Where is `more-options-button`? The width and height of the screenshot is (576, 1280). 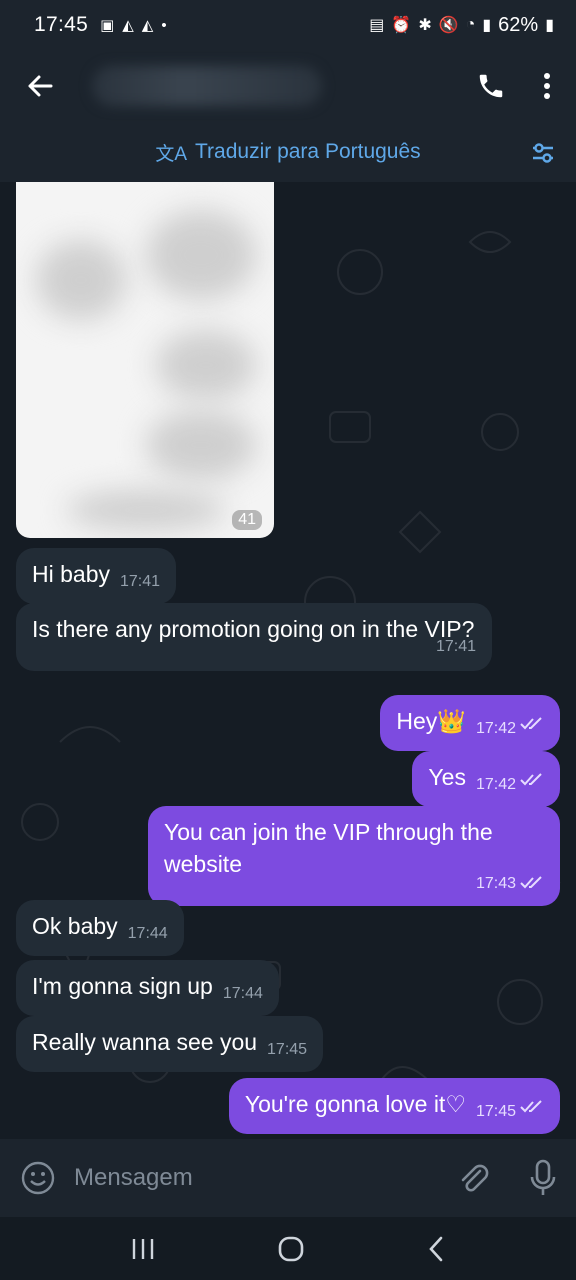
more-options-button is located at coordinates (547, 86).